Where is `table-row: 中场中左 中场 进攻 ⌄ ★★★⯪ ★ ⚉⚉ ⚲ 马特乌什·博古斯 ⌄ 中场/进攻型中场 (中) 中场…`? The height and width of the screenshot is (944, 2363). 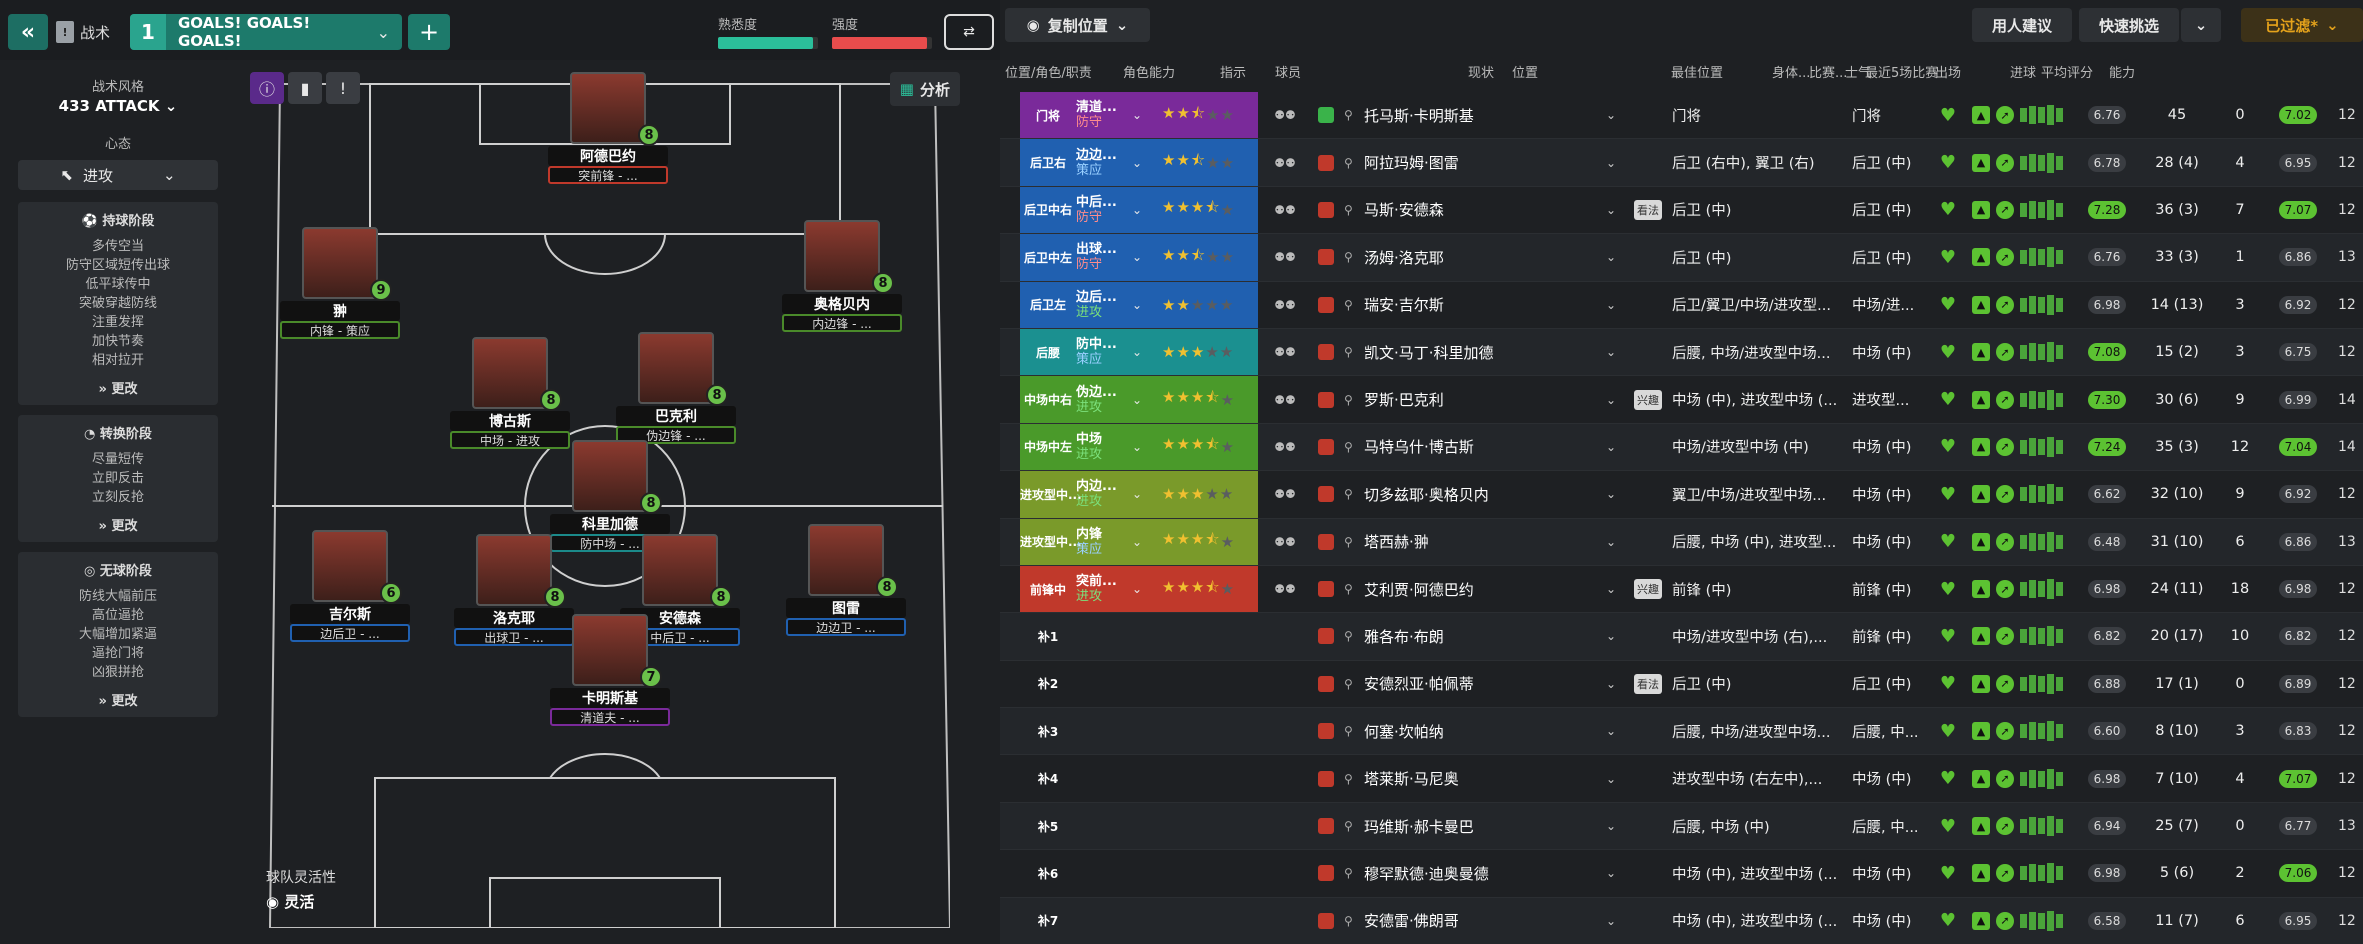
table-row: 中场中左 中场 进攻 ⌄ ★★★⯪ ★ ⚉⚉ ⚲ 马特乌什·博古斯 ⌄ 中场/进攻型中场 (中) 中场… is located at coordinates (1681, 447).